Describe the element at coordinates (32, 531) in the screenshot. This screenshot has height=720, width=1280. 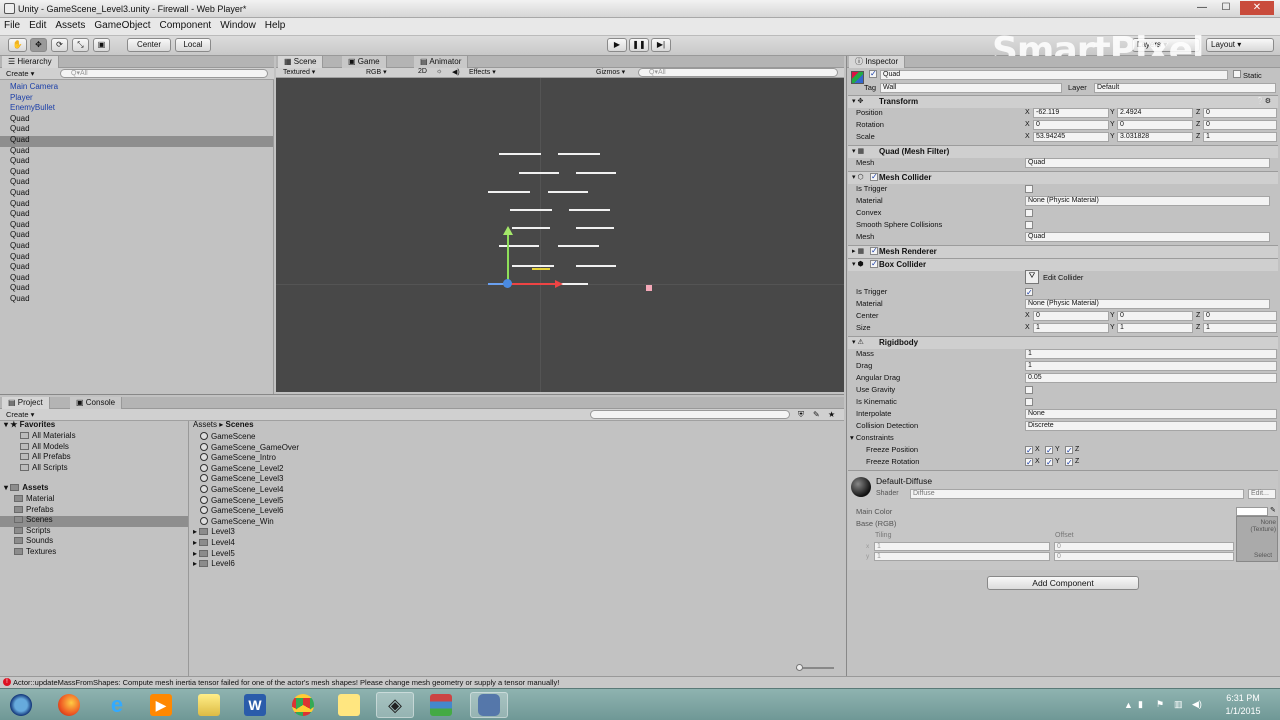
I see `asset-folder-item: Scripts` at that location.